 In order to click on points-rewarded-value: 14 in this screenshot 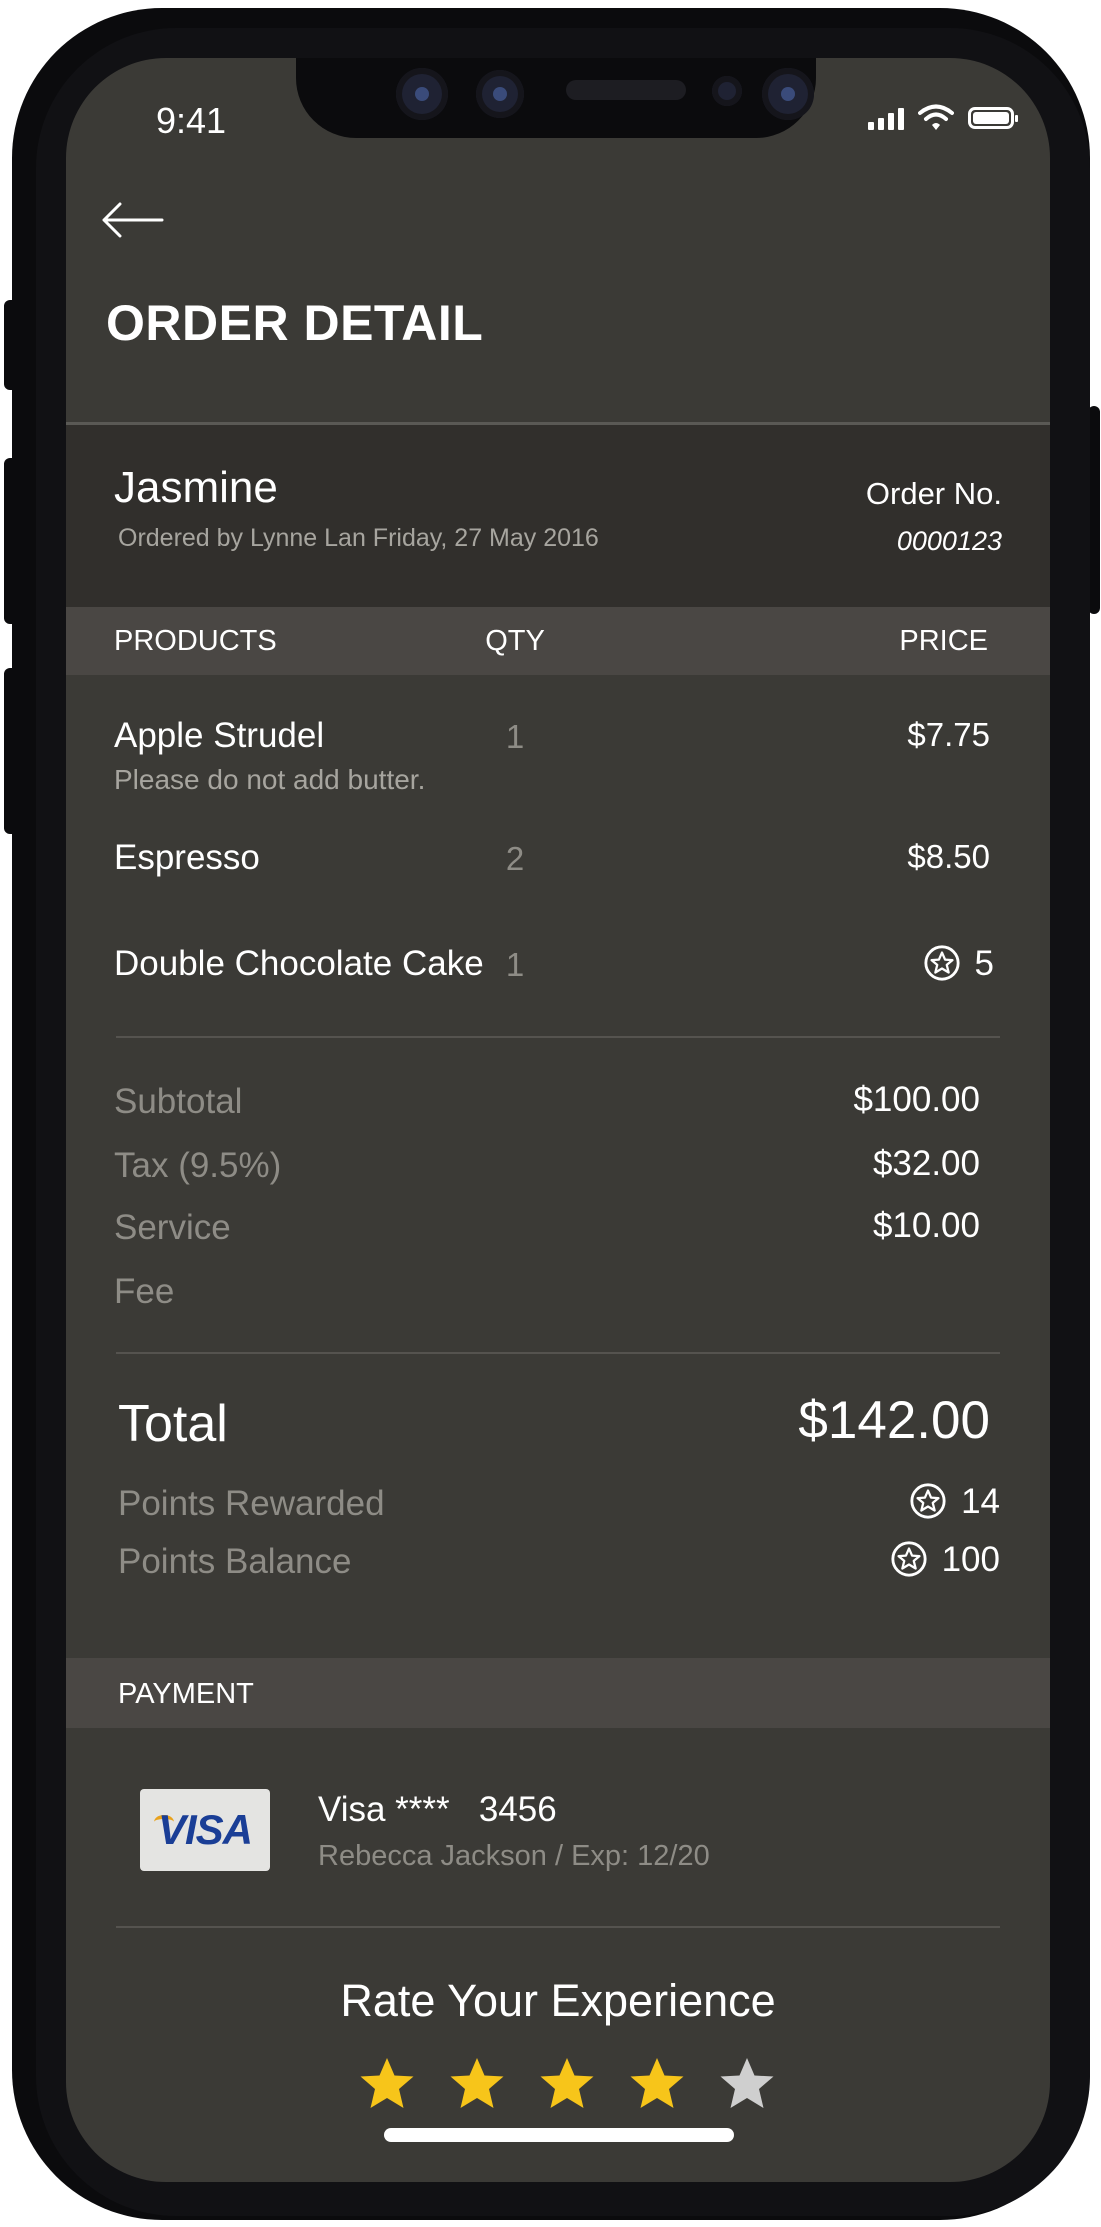, I will do `click(954, 1501)`.